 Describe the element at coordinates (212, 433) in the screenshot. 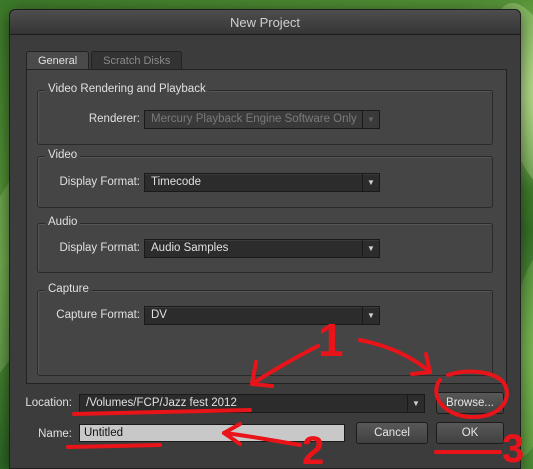

I see `name-input: Untitled` at that location.